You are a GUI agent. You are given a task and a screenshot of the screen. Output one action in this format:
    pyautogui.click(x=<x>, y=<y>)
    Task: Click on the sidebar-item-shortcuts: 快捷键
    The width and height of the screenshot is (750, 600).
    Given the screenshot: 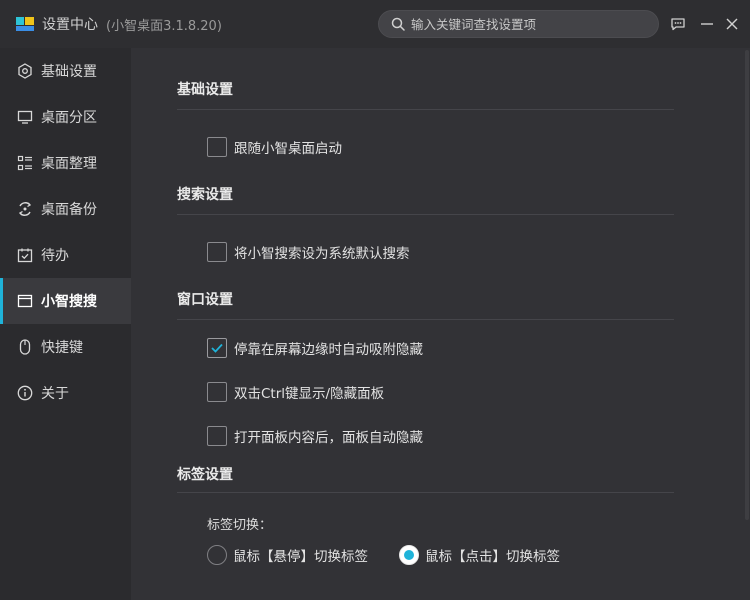 What is the action you would take?
    pyautogui.click(x=65, y=347)
    